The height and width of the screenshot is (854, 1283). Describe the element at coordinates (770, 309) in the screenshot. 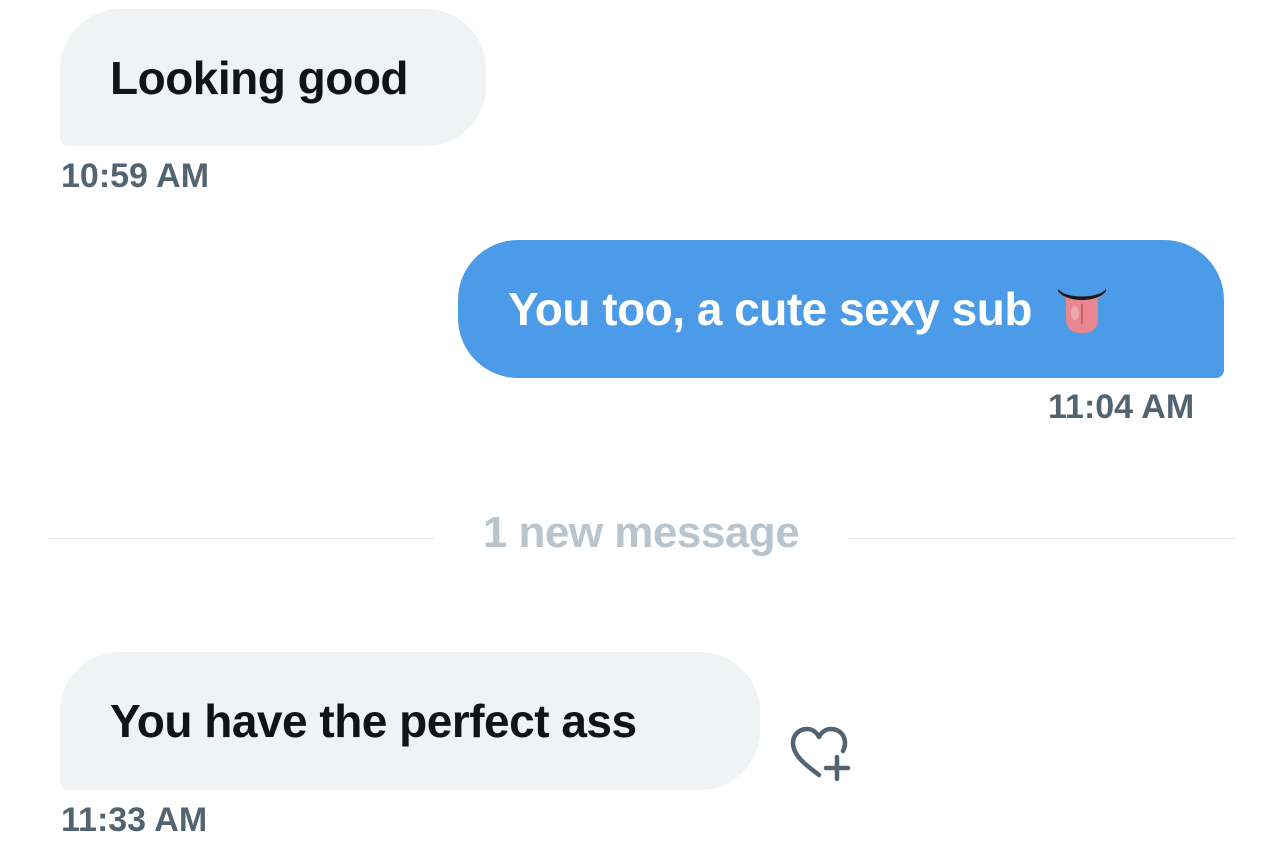

I see `message-text: You too, a cute sexy sub` at that location.